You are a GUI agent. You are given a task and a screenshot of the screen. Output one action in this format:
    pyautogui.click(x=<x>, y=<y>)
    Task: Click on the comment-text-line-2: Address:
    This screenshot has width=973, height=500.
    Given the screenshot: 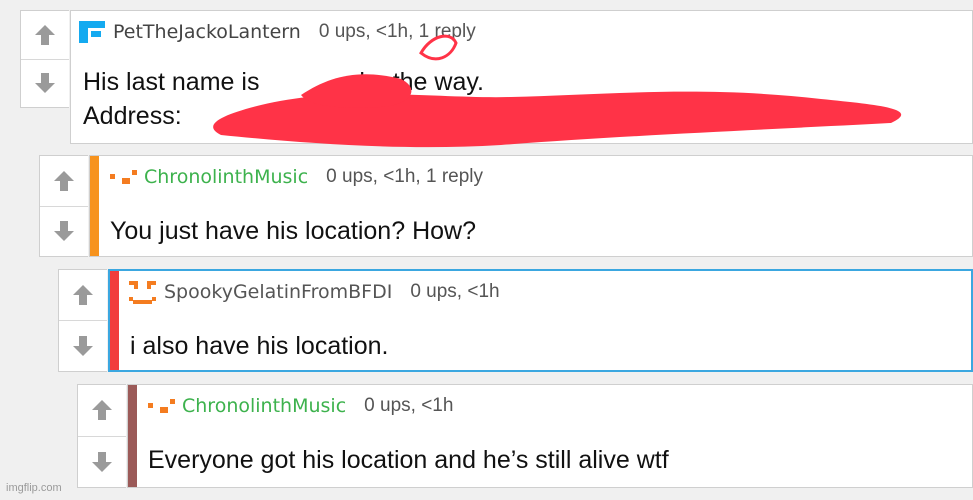 What is the action you would take?
    pyautogui.click(x=132, y=116)
    